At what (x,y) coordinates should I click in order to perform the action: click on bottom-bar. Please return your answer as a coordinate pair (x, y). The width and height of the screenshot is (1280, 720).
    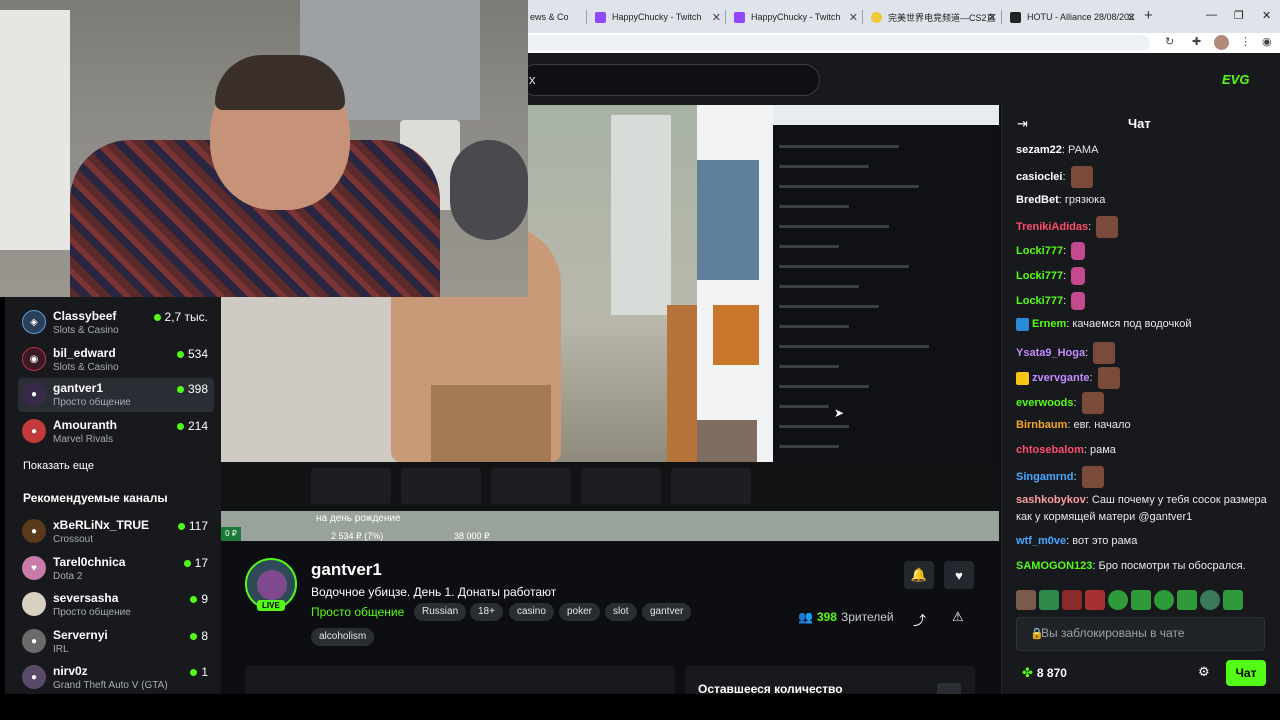
    Looking at the image, I should click on (640, 707).